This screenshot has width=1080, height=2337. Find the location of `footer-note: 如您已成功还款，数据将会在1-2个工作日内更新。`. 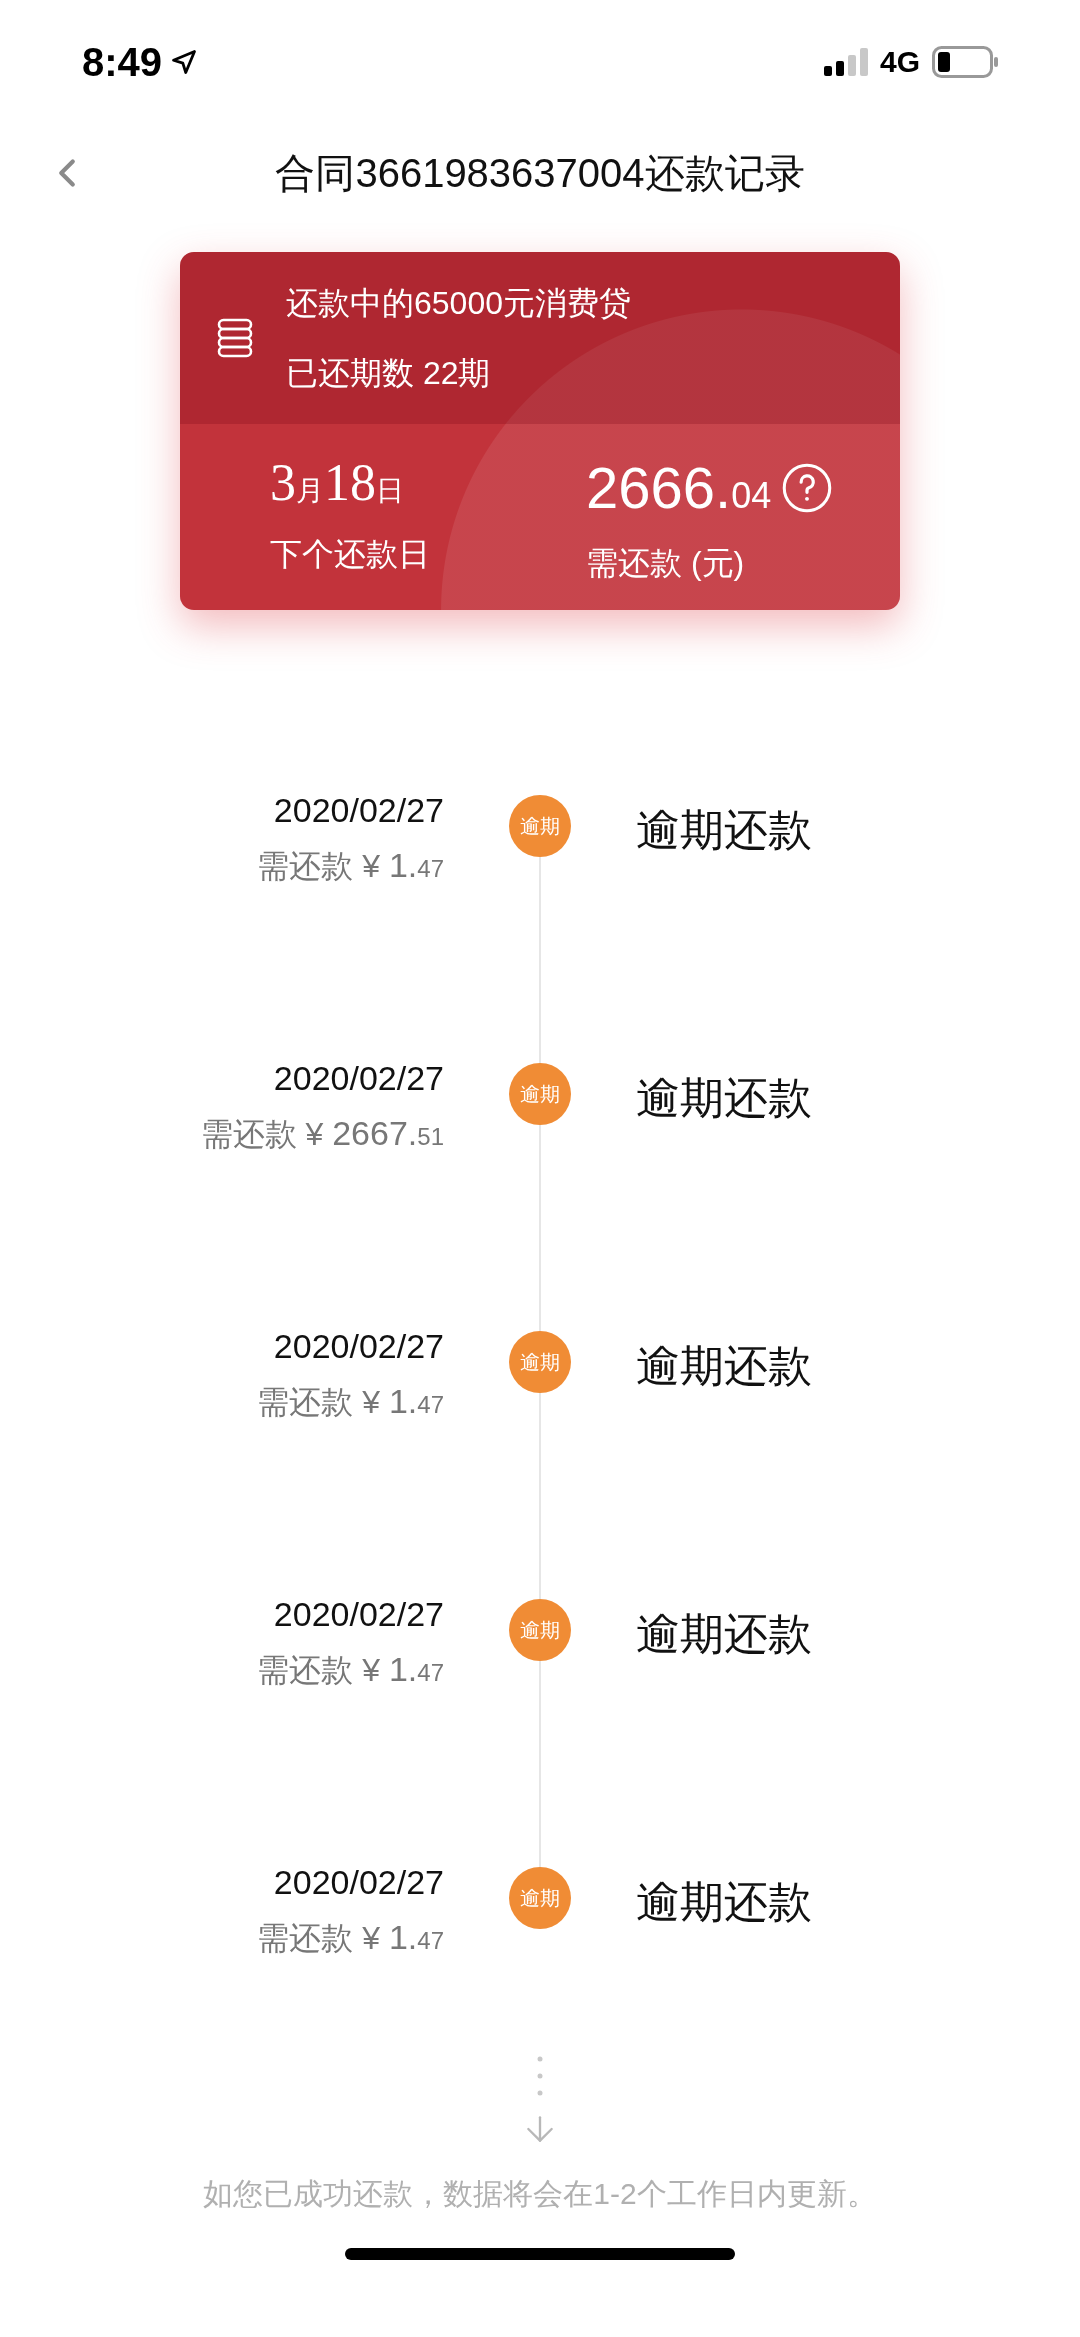

footer-note: 如您已成功还款，数据将会在1-2个工作日内更新。 is located at coordinates (540, 2194).